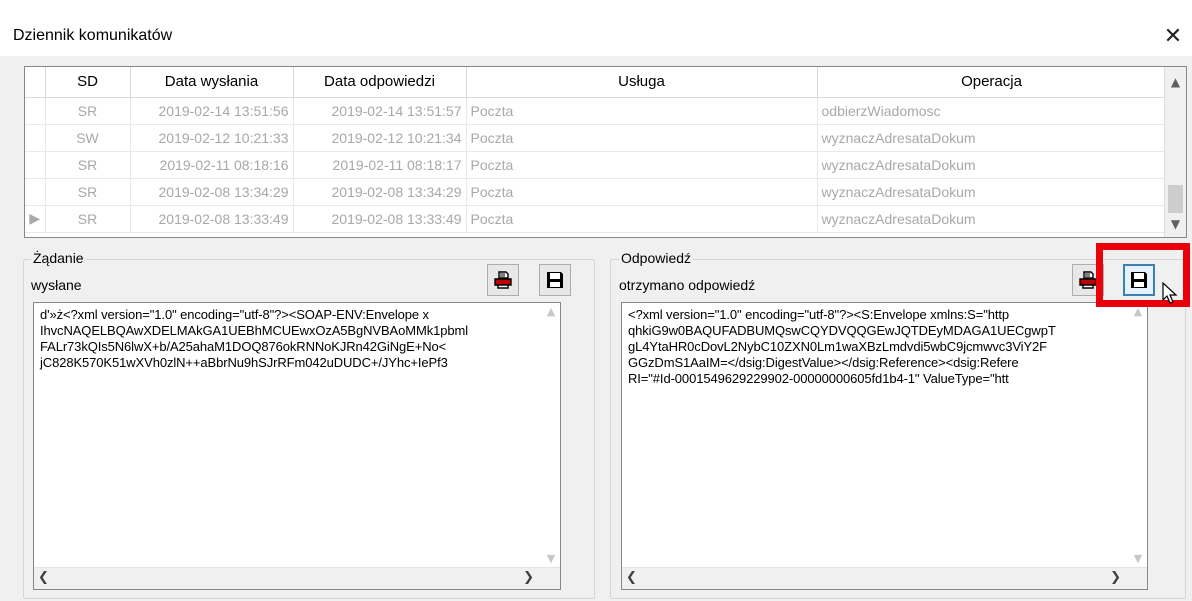  What do you see at coordinates (212, 138) in the screenshot?
I see `cell-sent-date: 2019-02-12 10:21:33` at bounding box center [212, 138].